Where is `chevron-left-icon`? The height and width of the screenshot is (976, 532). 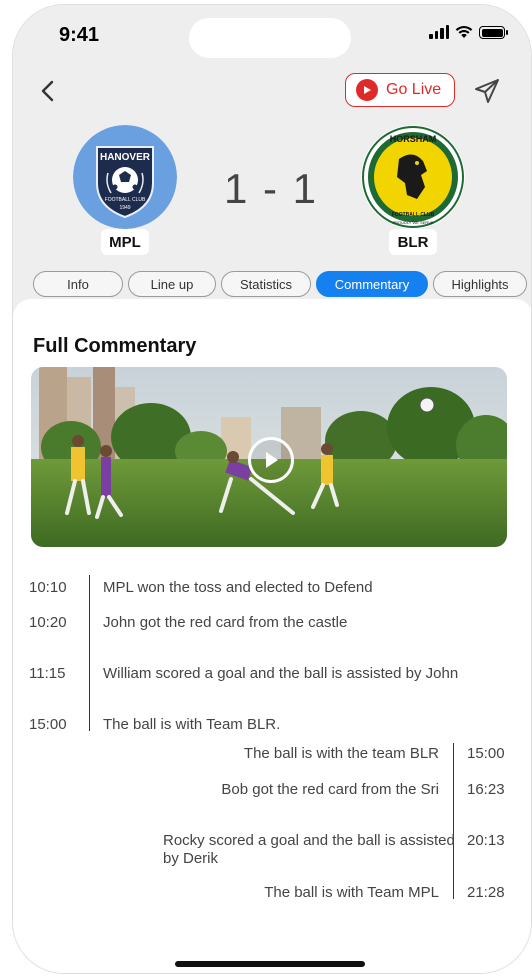
chevron-left-icon is located at coordinates (47, 91).